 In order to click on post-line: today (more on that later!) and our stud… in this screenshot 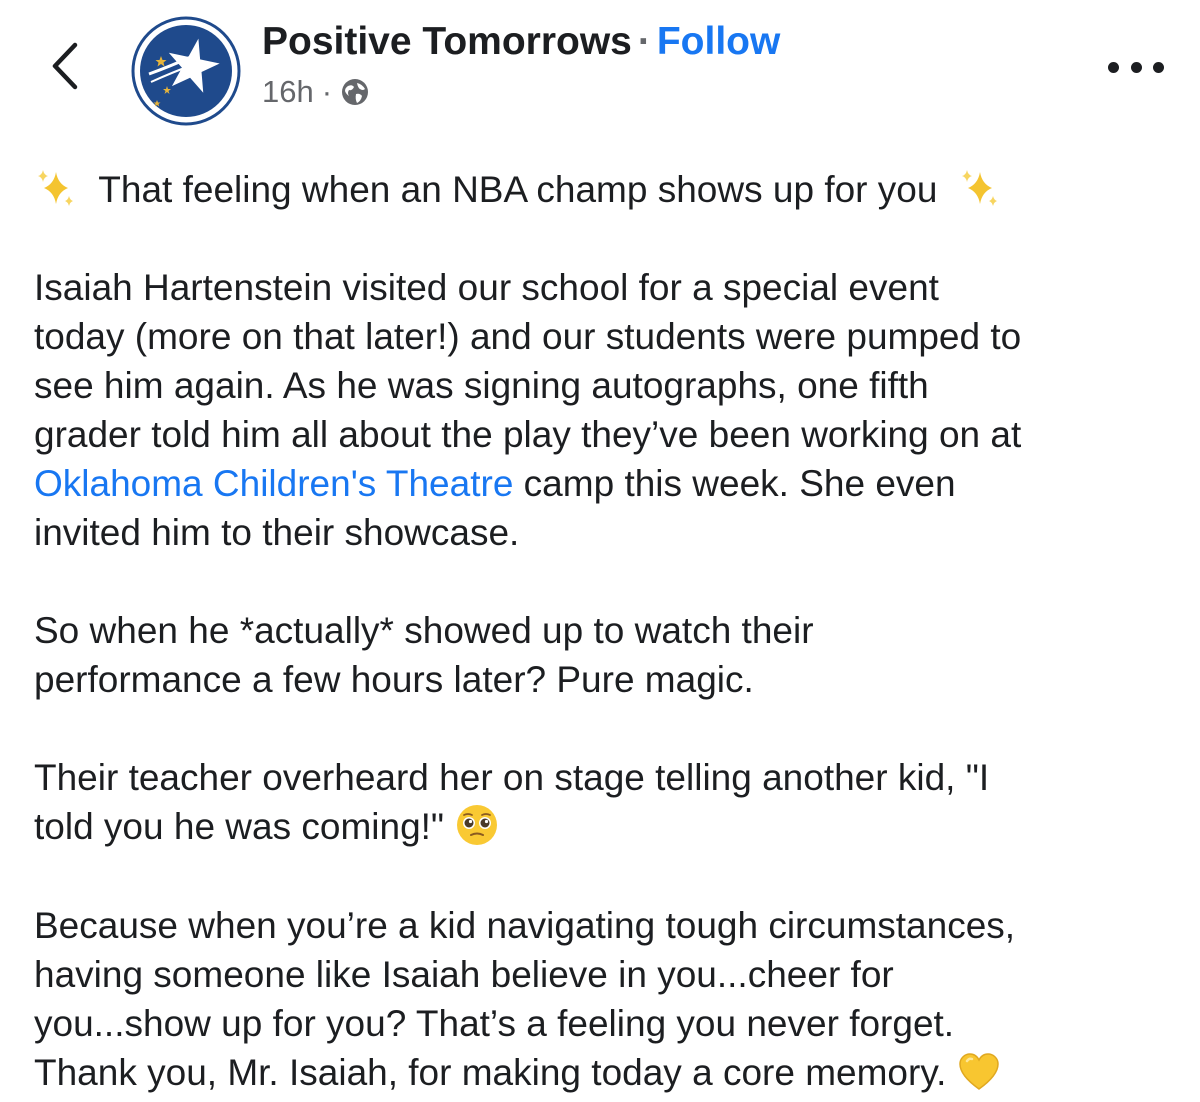, I will do `click(528, 337)`.